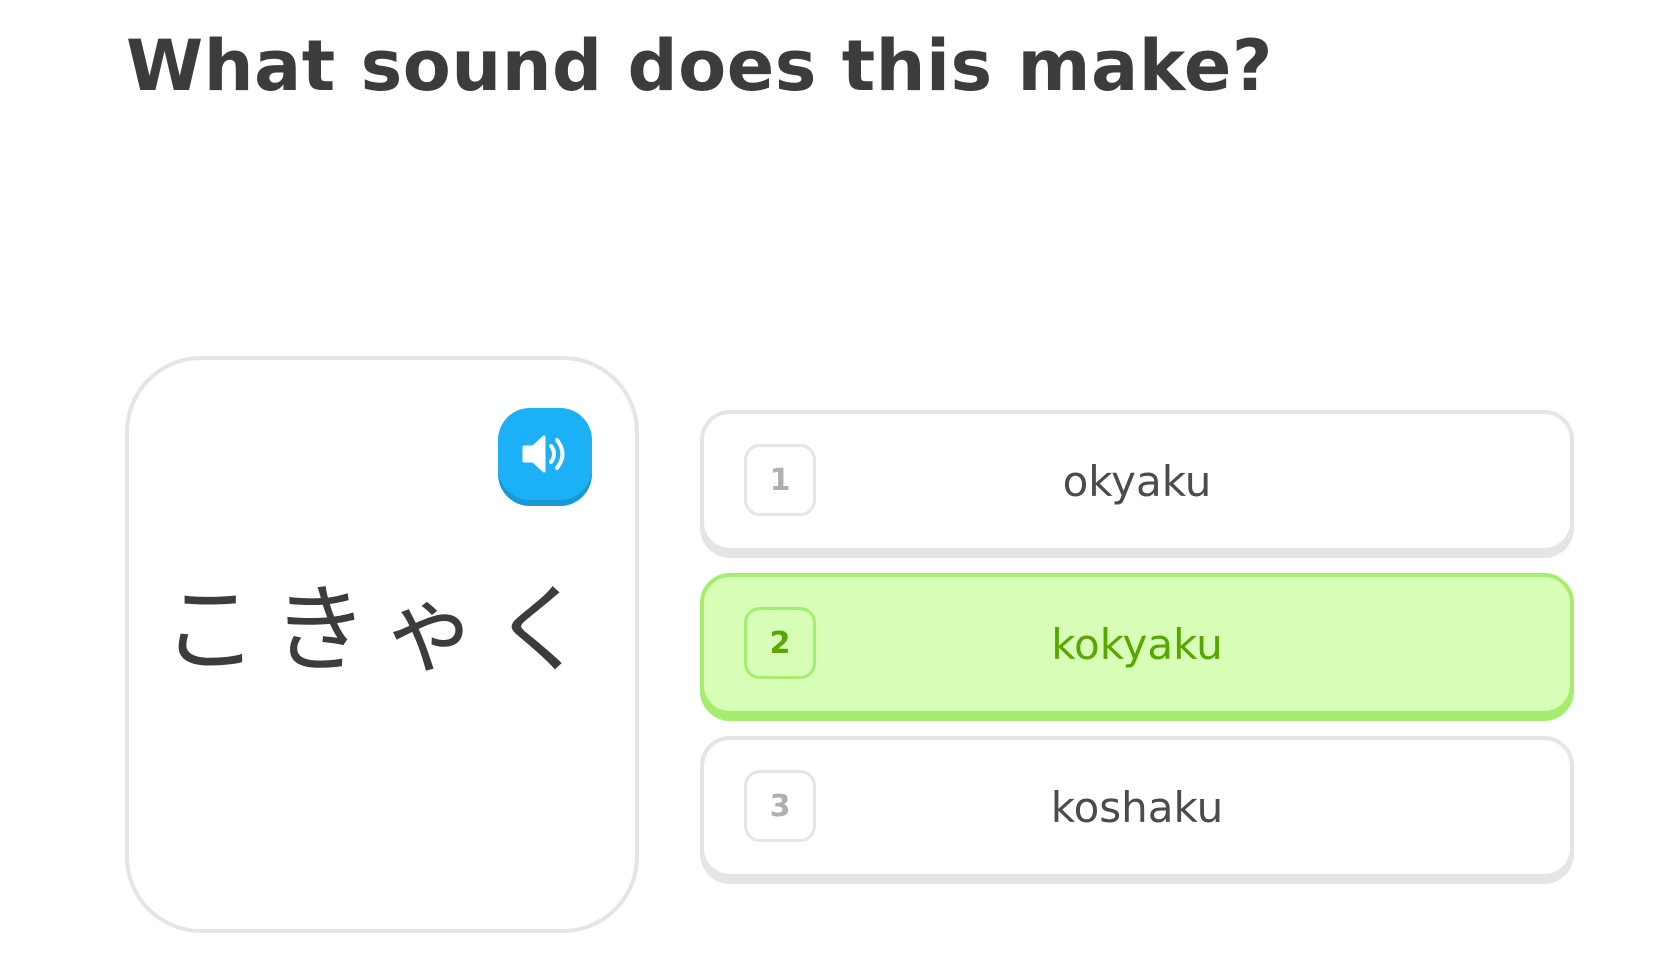 The width and height of the screenshot is (1671, 973). I want to click on option-kokyaku: 2 kokyaku, so click(1137, 644).